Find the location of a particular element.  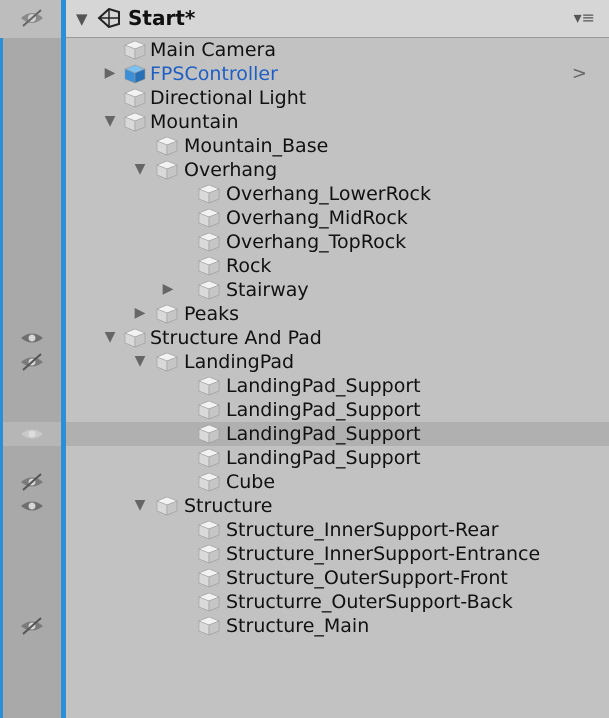

hierarchy-row: Overhang_LowerRock is located at coordinates (337, 194).